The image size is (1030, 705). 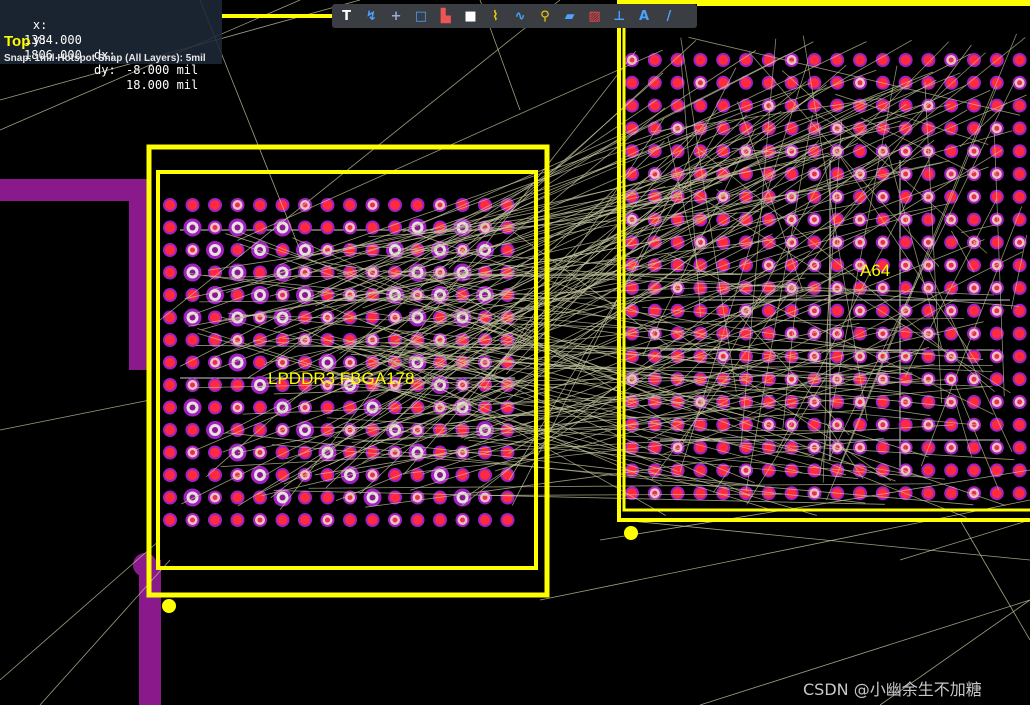 I want to click on interactive-route-icon: ↯, so click(x=371, y=16).